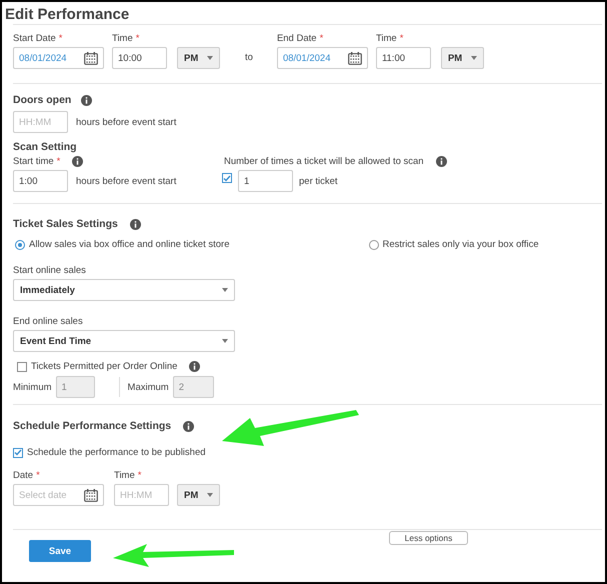 Image resolution: width=607 pixels, height=584 pixels. Describe the element at coordinates (48, 321) in the screenshot. I see `field-label: End online sales` at that location.